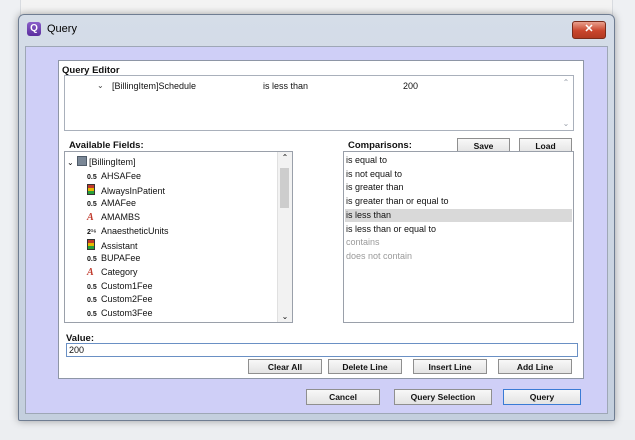 The width and height of the screenshot is (635, 440). I want to click on field-item: 0.5 BUPAFee, so click(113, 259).